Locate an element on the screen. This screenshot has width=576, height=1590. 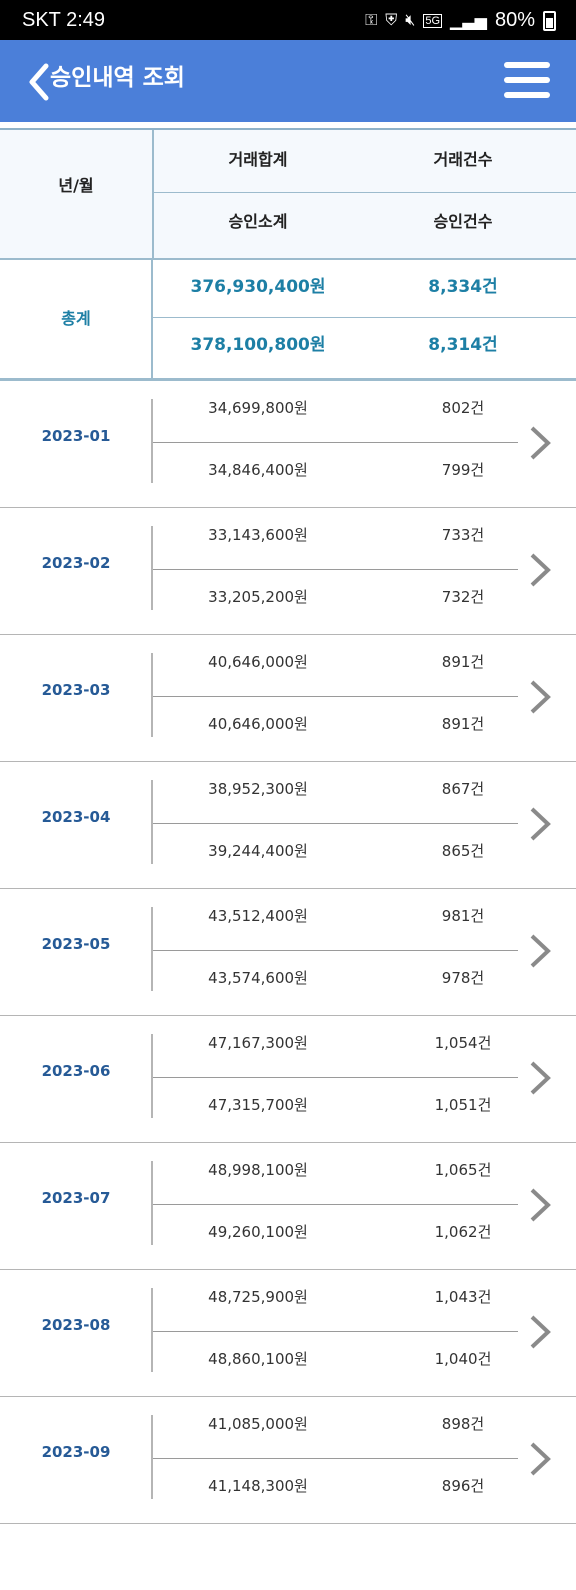
header-month: 년/월 is located at coordinates (76, 185).